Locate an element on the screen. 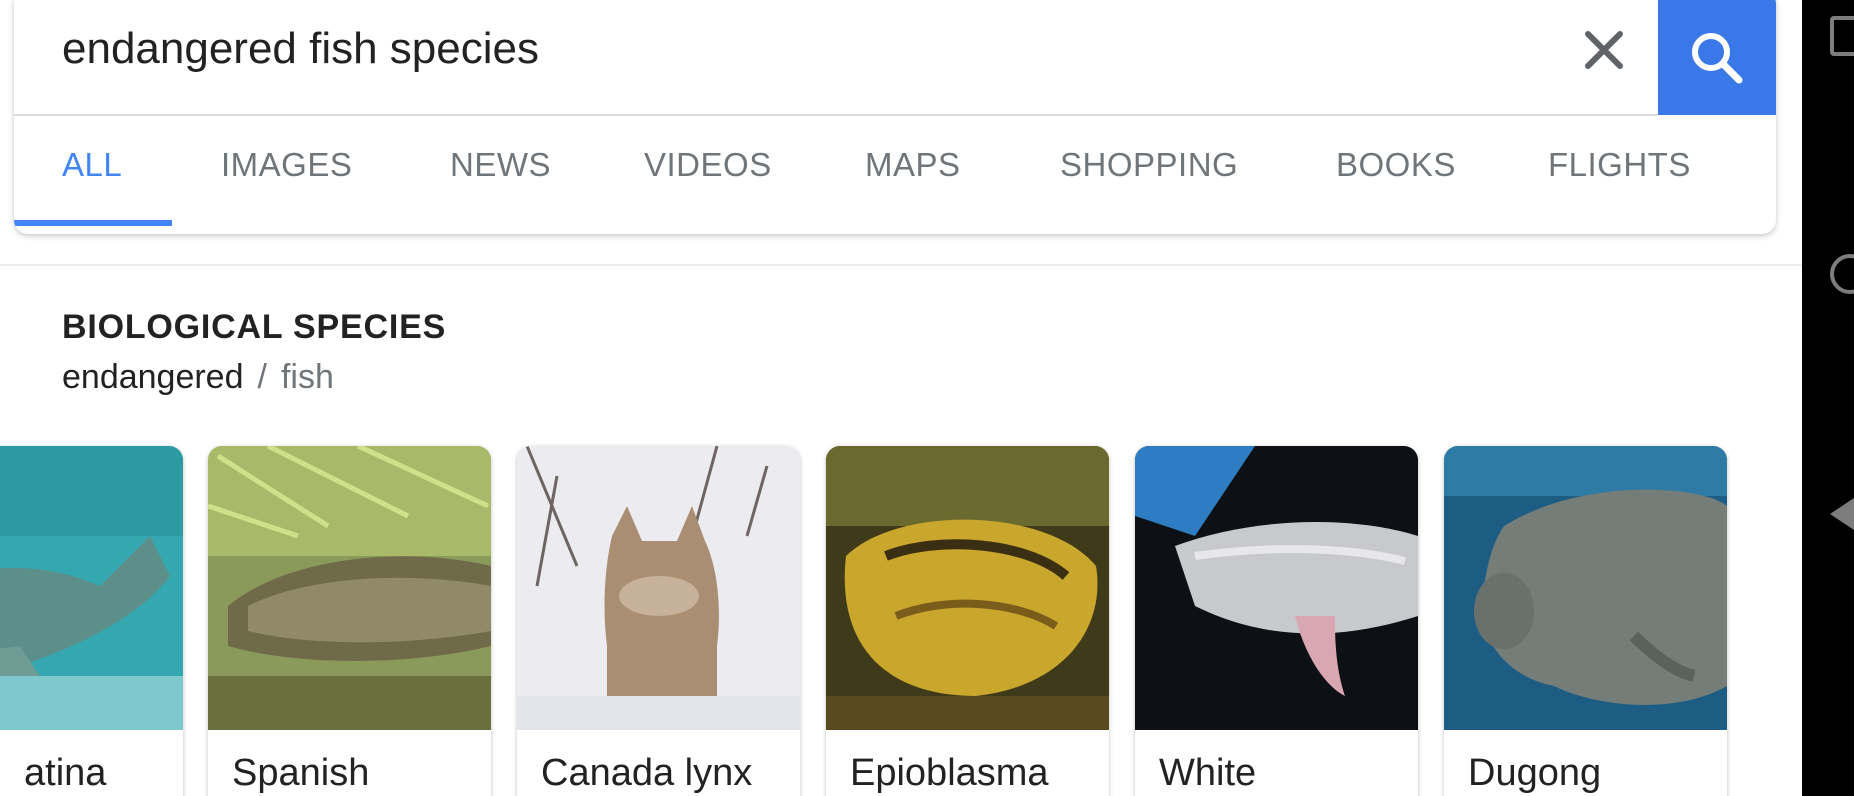  clear-search-button is located at coordinates (1604, 50).